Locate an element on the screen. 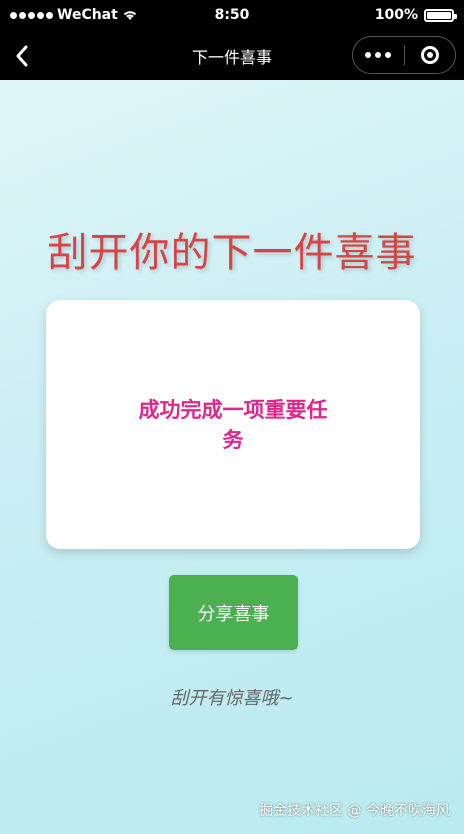 The width and height of the screenshot is (464, 834). card-text: 成功完成一项重要任务 is located at coordinates (233, 424).